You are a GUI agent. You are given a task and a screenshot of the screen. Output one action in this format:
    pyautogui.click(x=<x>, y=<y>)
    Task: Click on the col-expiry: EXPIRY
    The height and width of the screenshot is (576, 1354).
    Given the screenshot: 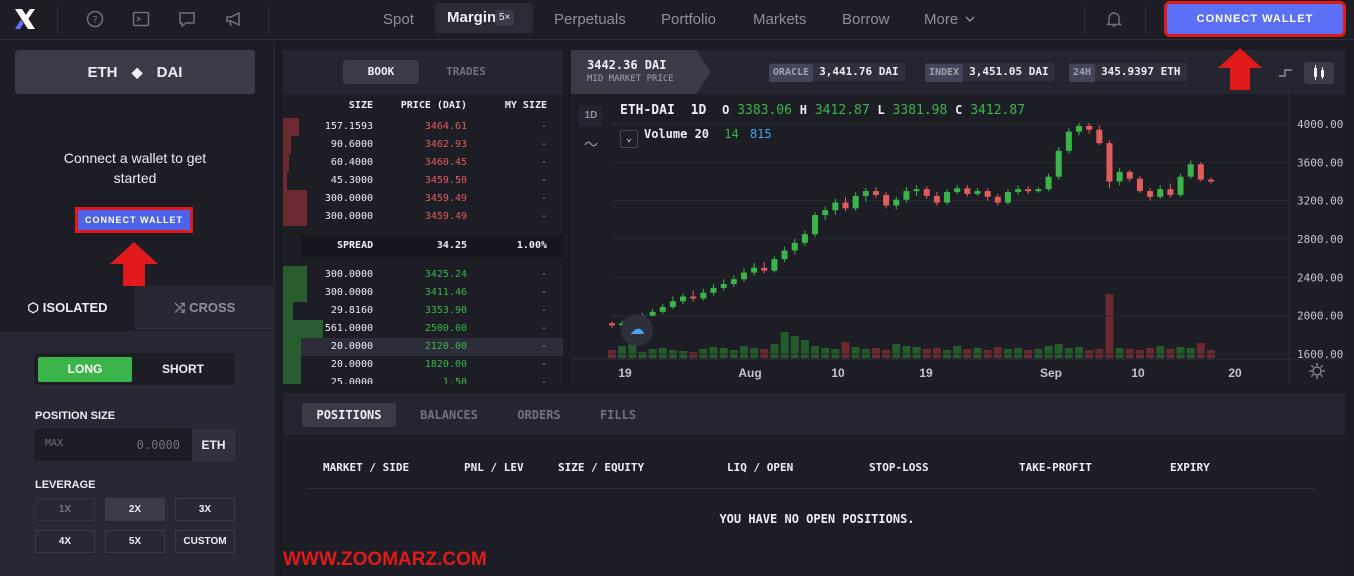 What is the action you would take?
    pyautogui.click(x=1190, y=467)
    